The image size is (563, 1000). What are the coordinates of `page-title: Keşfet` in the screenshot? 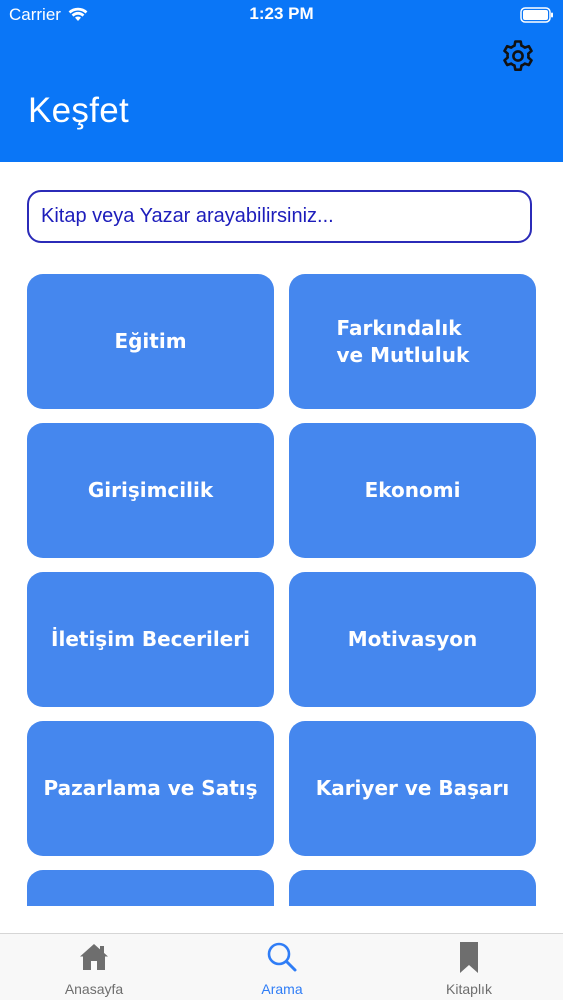 It's located at (79, 110).